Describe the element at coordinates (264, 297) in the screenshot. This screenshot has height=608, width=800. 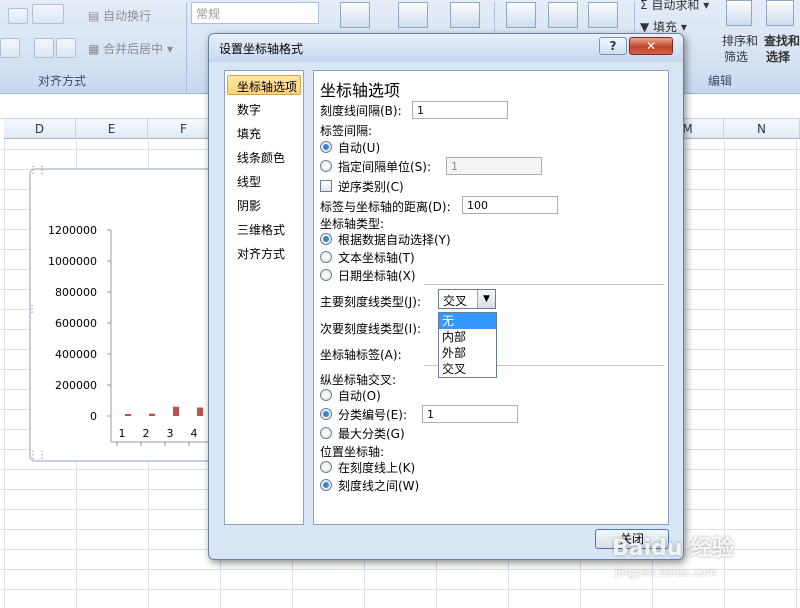
I see `category-list: 坐标轴选项 数字 填充 线条颜色 线型 阴影 三维格式 对齐方式` at that location.